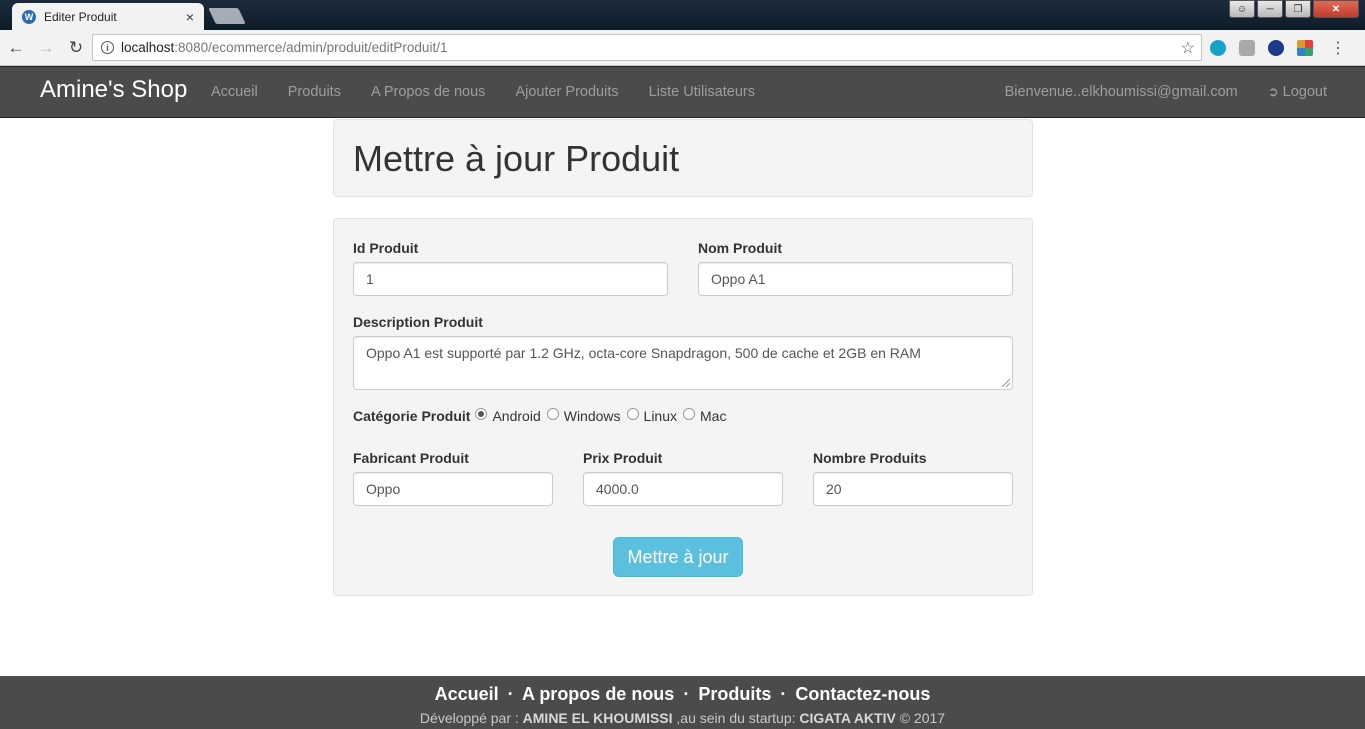  I want to click on favicon-icon: W, so click(29, 16).